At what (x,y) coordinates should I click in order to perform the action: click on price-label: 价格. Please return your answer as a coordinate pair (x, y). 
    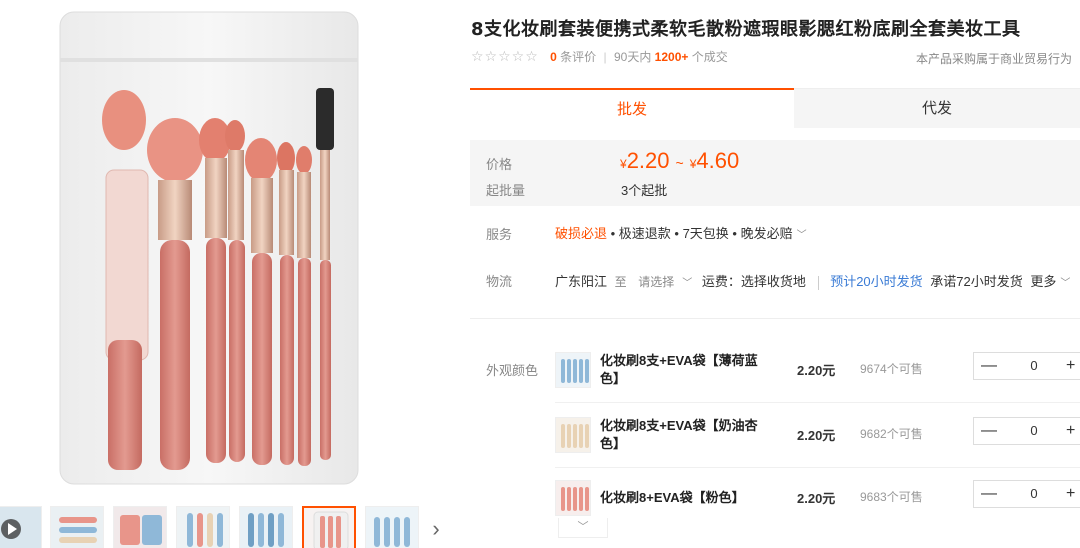
    Looking at the image, I should click on (499, 164).